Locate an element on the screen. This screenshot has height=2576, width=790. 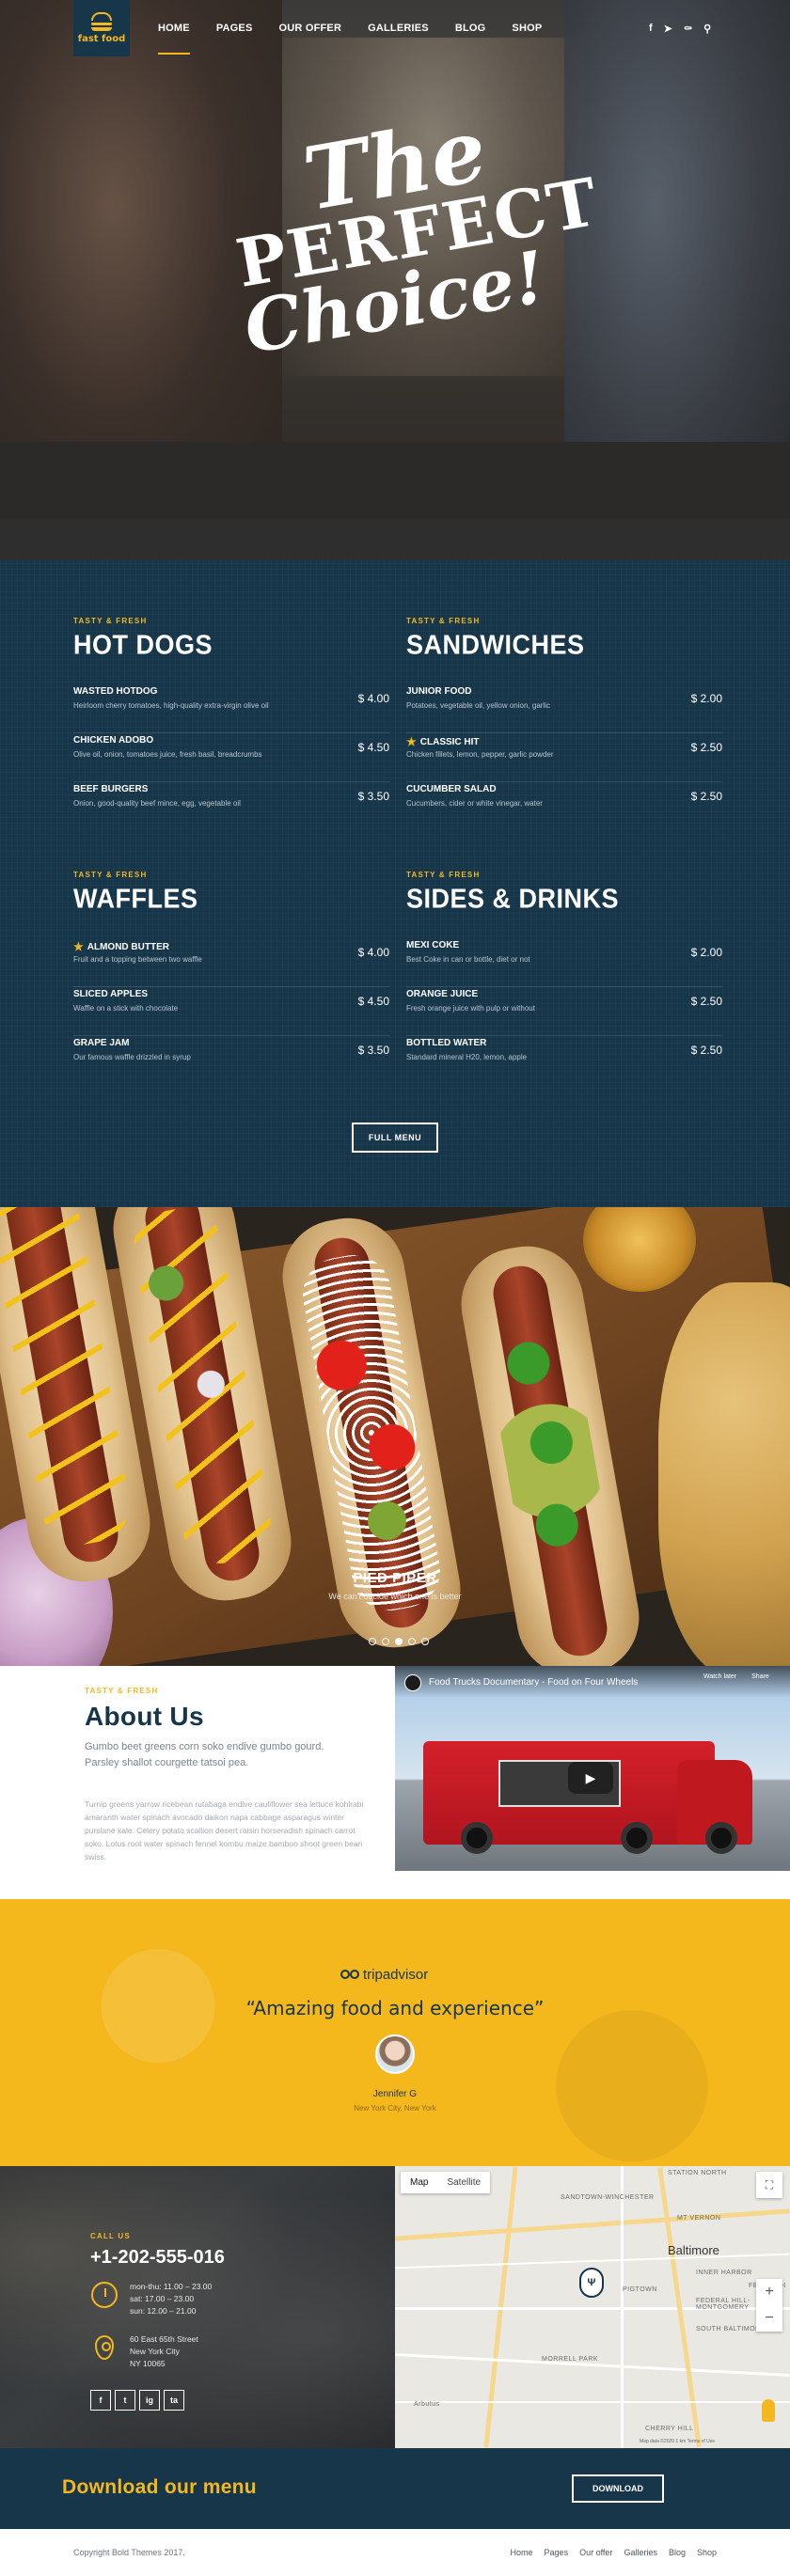
map-label: SOUTH BALTIMORE is located at coordinates (731, 2330).